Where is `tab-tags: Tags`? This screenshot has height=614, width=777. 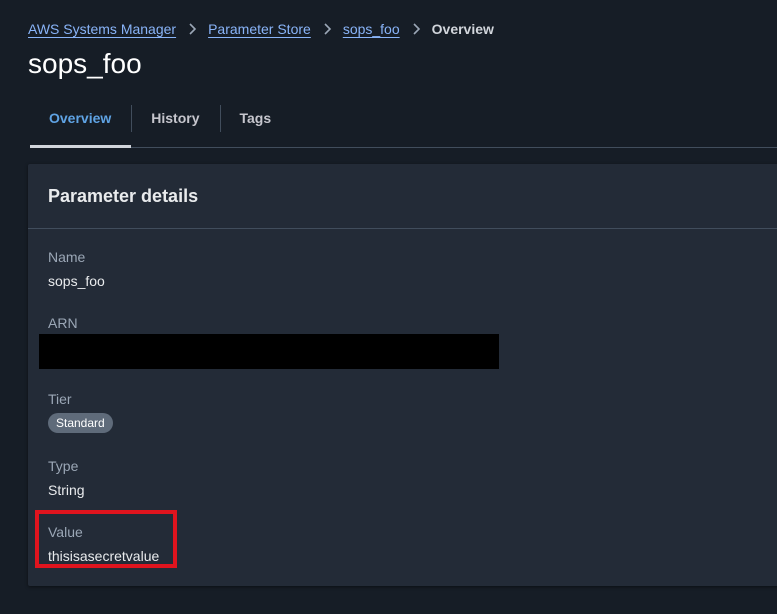
tab-tags: Tags is located at coordinates (255, 121).